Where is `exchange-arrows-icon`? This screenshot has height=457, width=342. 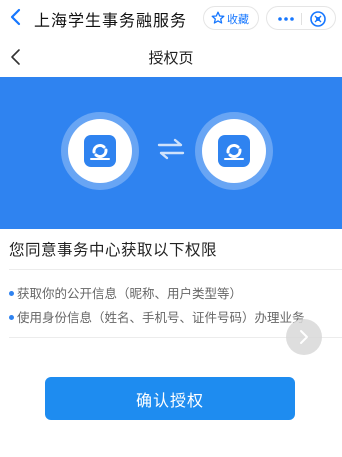 exchange-arrows-icon is located at coordinates (171, 151).